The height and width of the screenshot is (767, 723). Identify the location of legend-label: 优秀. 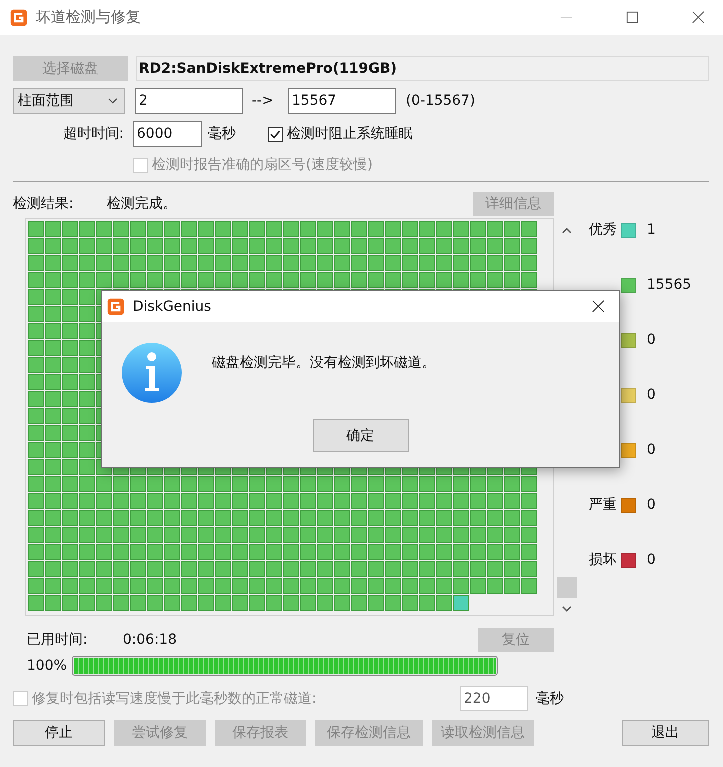
(603, 230).